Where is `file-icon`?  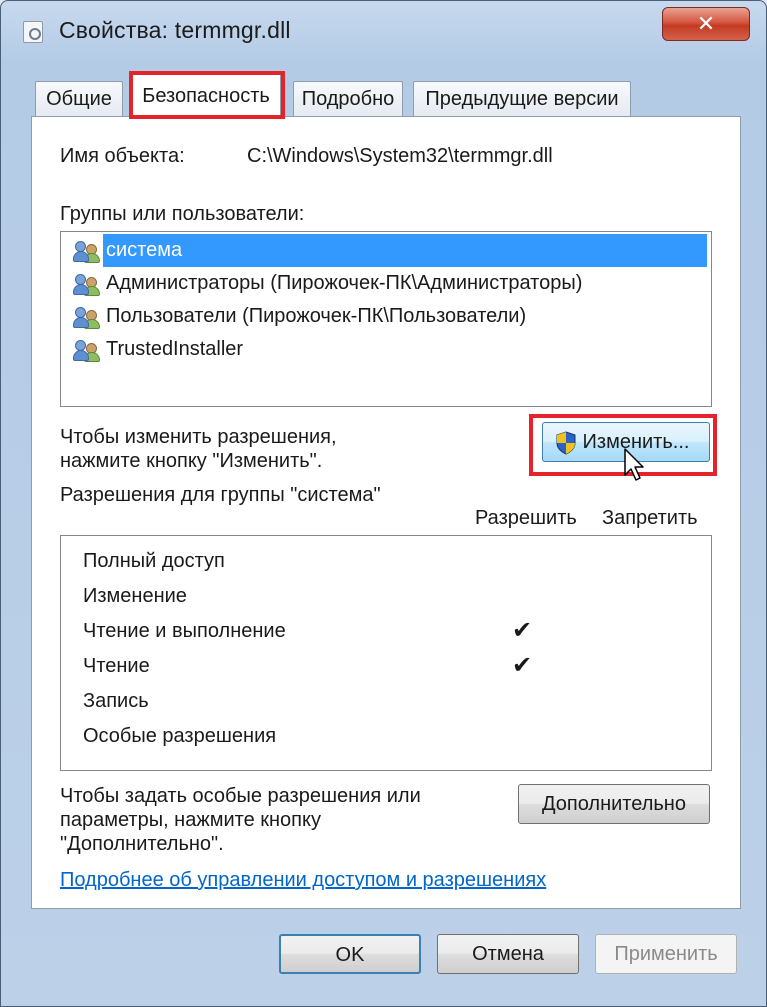 file-icon is located at coordinates (33, 32).